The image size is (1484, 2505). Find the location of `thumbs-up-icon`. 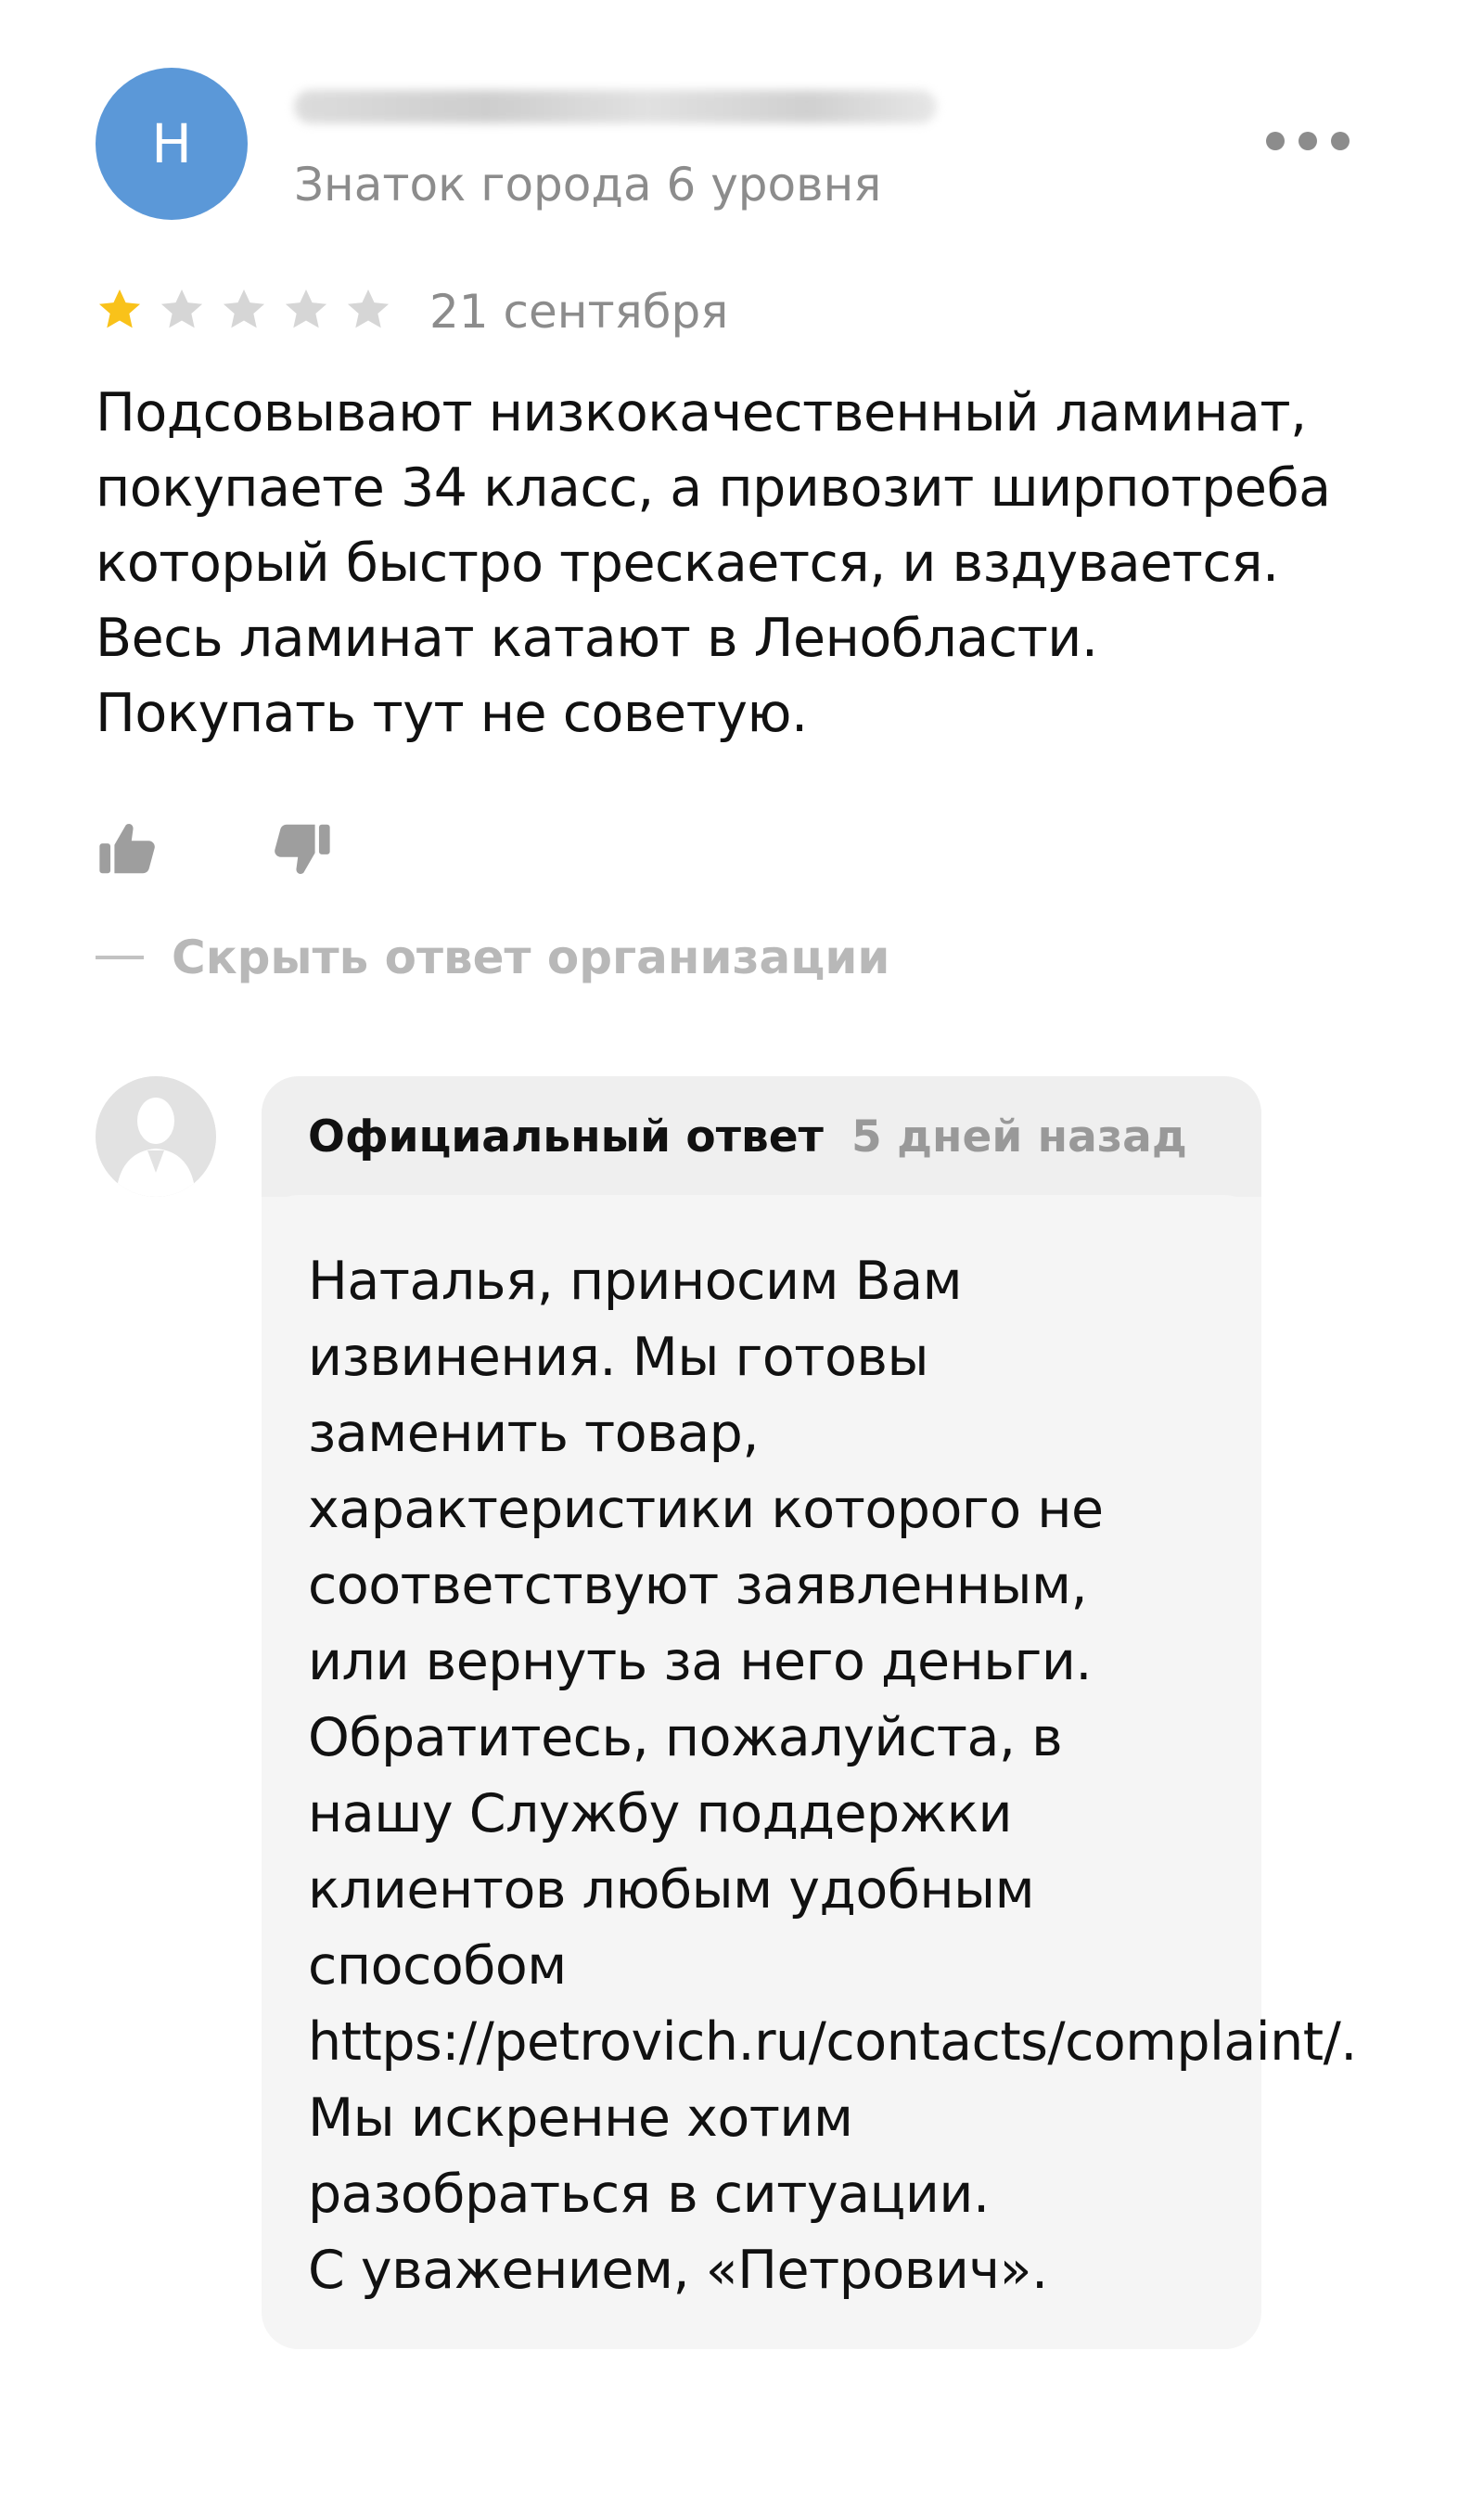

thumbs-up-icon is located at coordinates (127, 849).